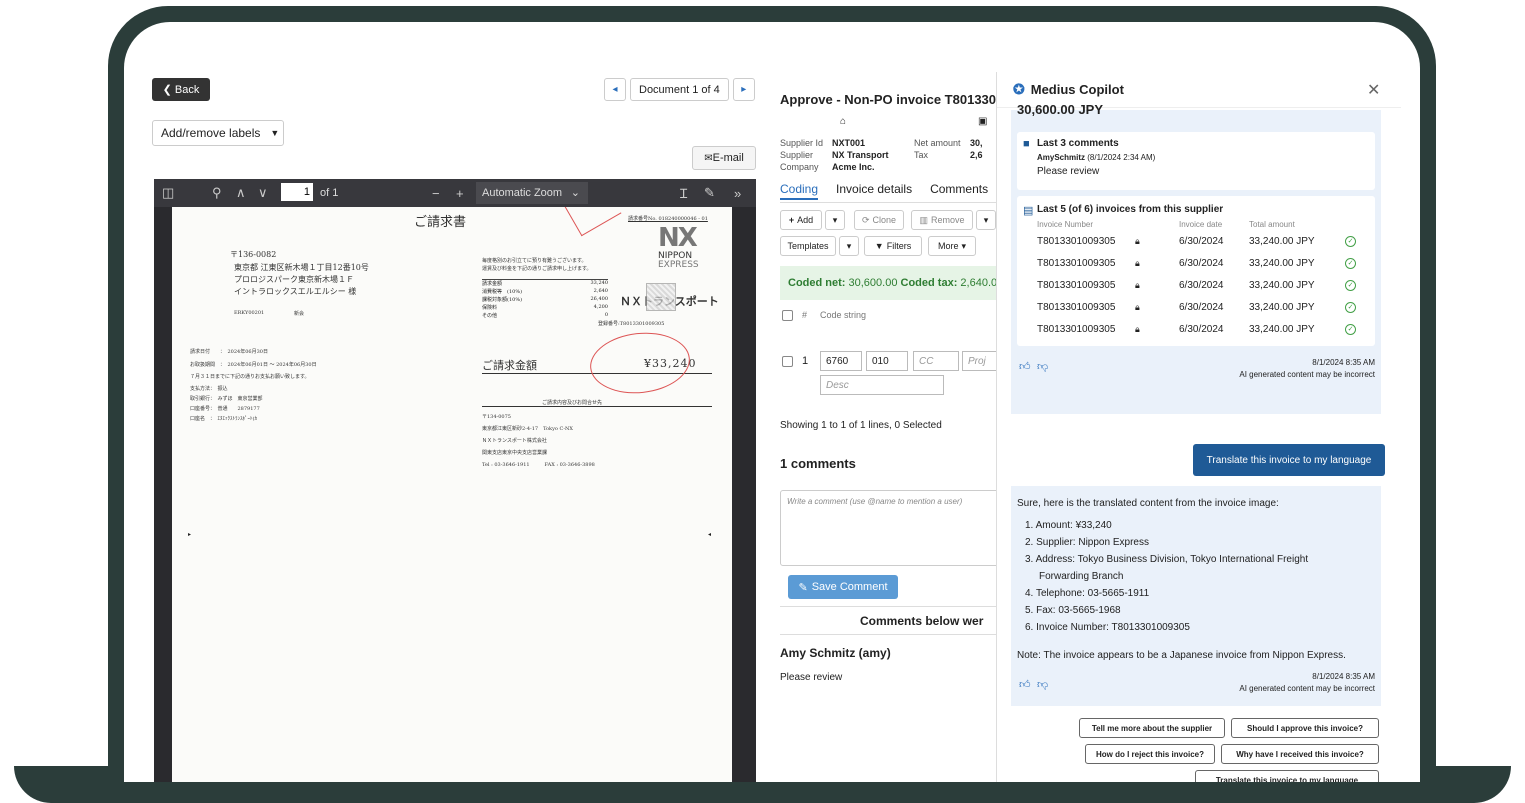  Describe the element at coordinates (679, 89) in the screenshot. I see `document-counter: Document 1 of 4` at that location.